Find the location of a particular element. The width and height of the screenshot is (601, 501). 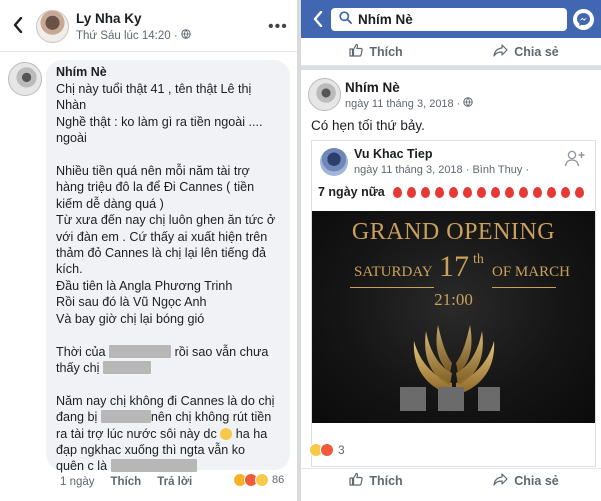

bottom-action-bar: Thích Chia sẻ is located at coordinates (451, 480).